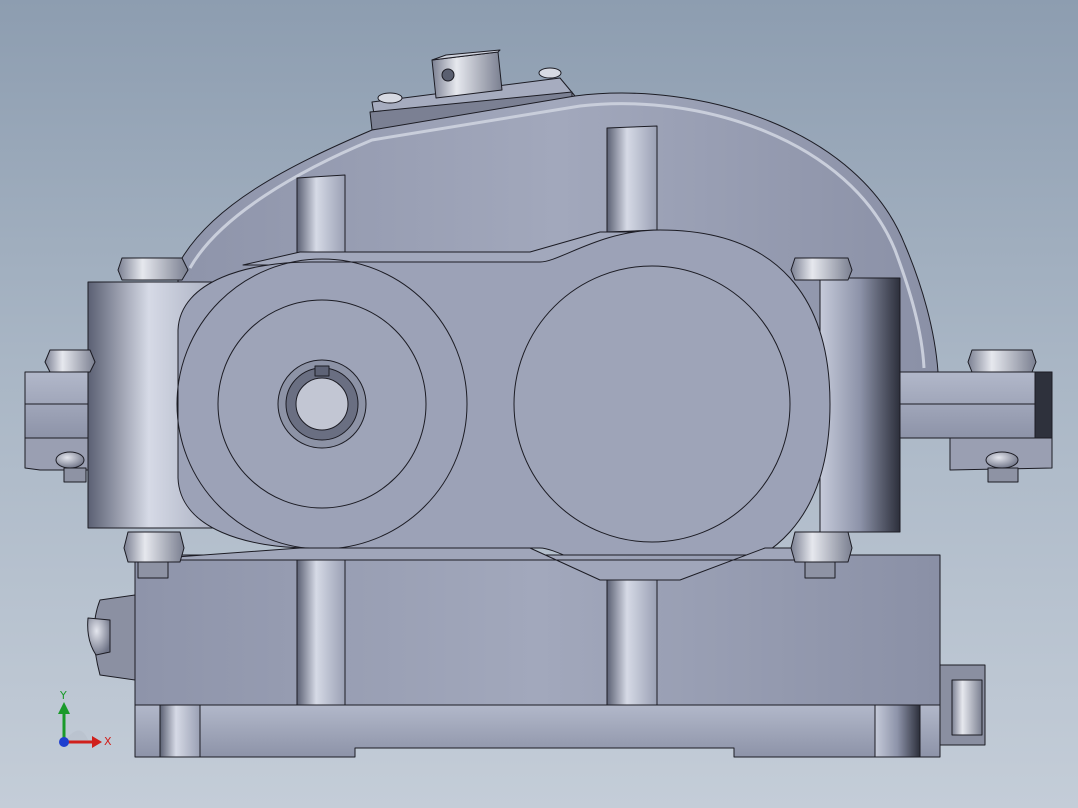 The height and width of the screenshot is (808, 1078). I want to click on oil-sight-glass, so click(111, 637).